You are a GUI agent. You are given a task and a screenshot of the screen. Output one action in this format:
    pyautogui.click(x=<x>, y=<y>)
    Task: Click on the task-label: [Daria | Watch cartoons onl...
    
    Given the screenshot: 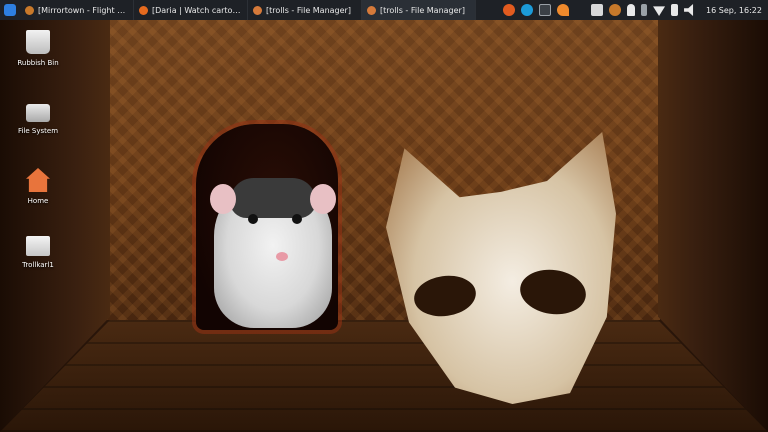 What is the action you would take?
    pyautogui.click(x=197, y=10)
    